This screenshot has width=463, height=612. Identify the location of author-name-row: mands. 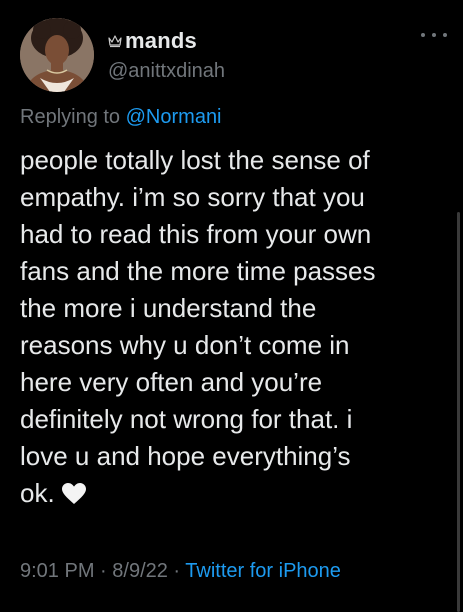
(152, 41).